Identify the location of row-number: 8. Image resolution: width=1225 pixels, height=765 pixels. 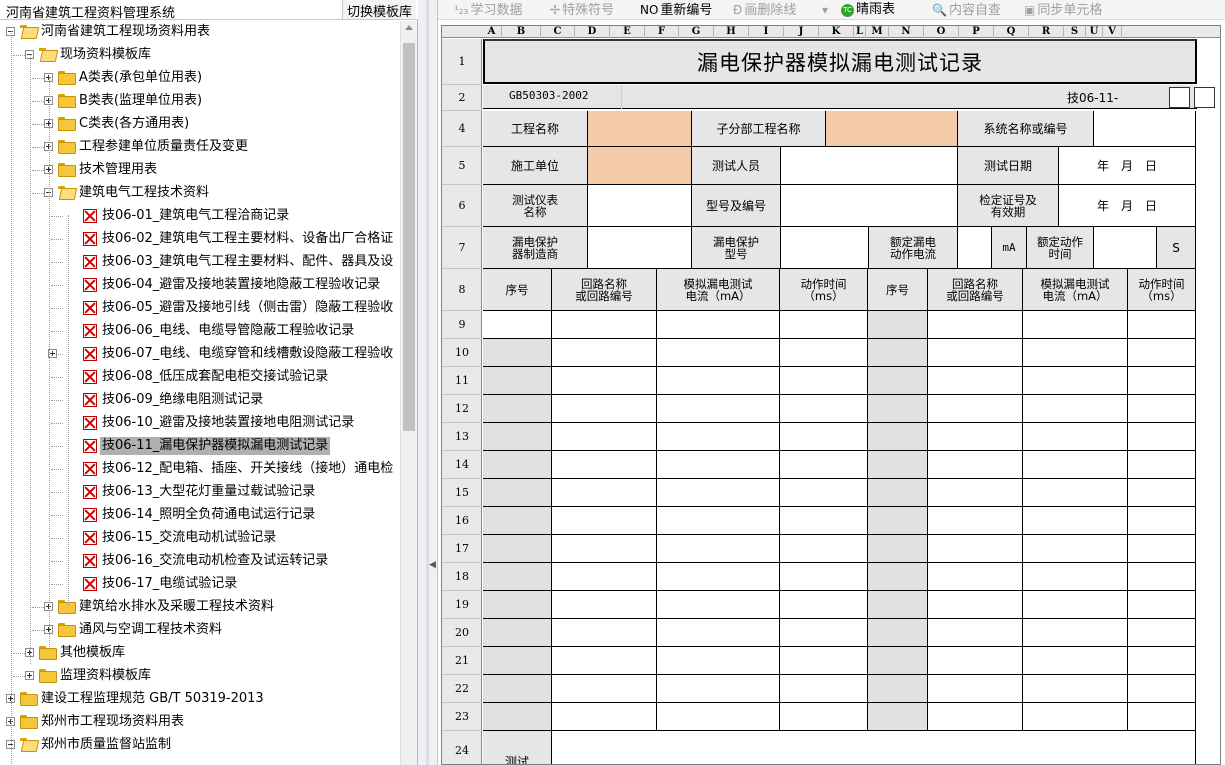
(462, 290).